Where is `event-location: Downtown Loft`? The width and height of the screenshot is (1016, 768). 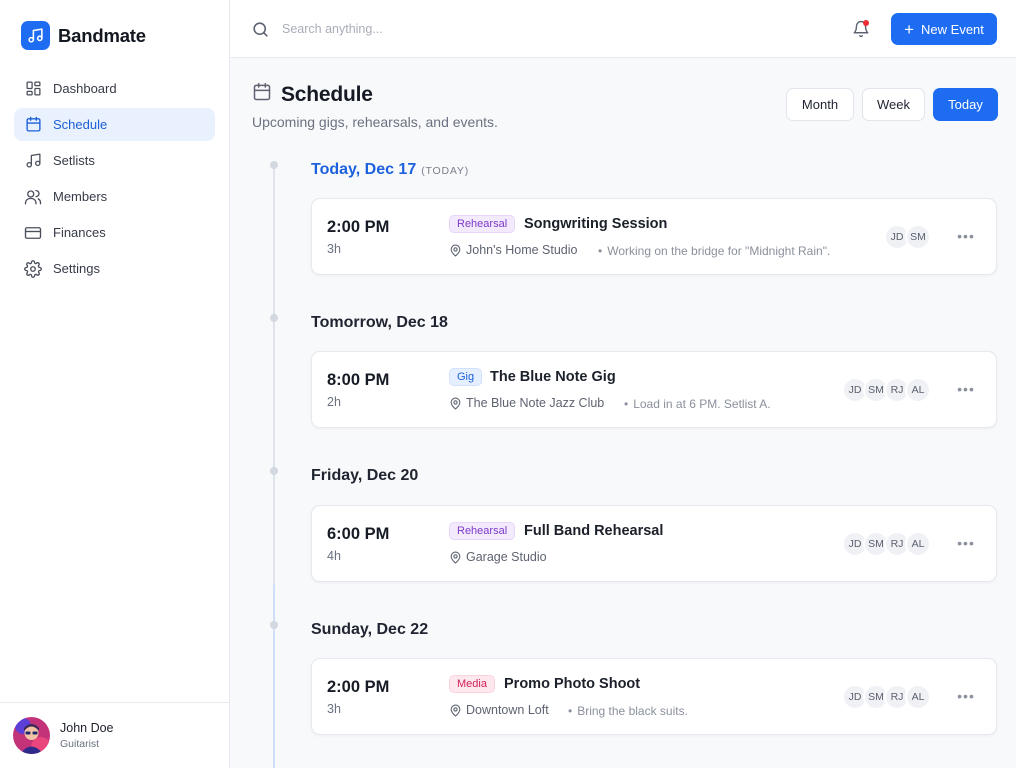
event-location: Downtown Loft is located at coordinates (499, 710).